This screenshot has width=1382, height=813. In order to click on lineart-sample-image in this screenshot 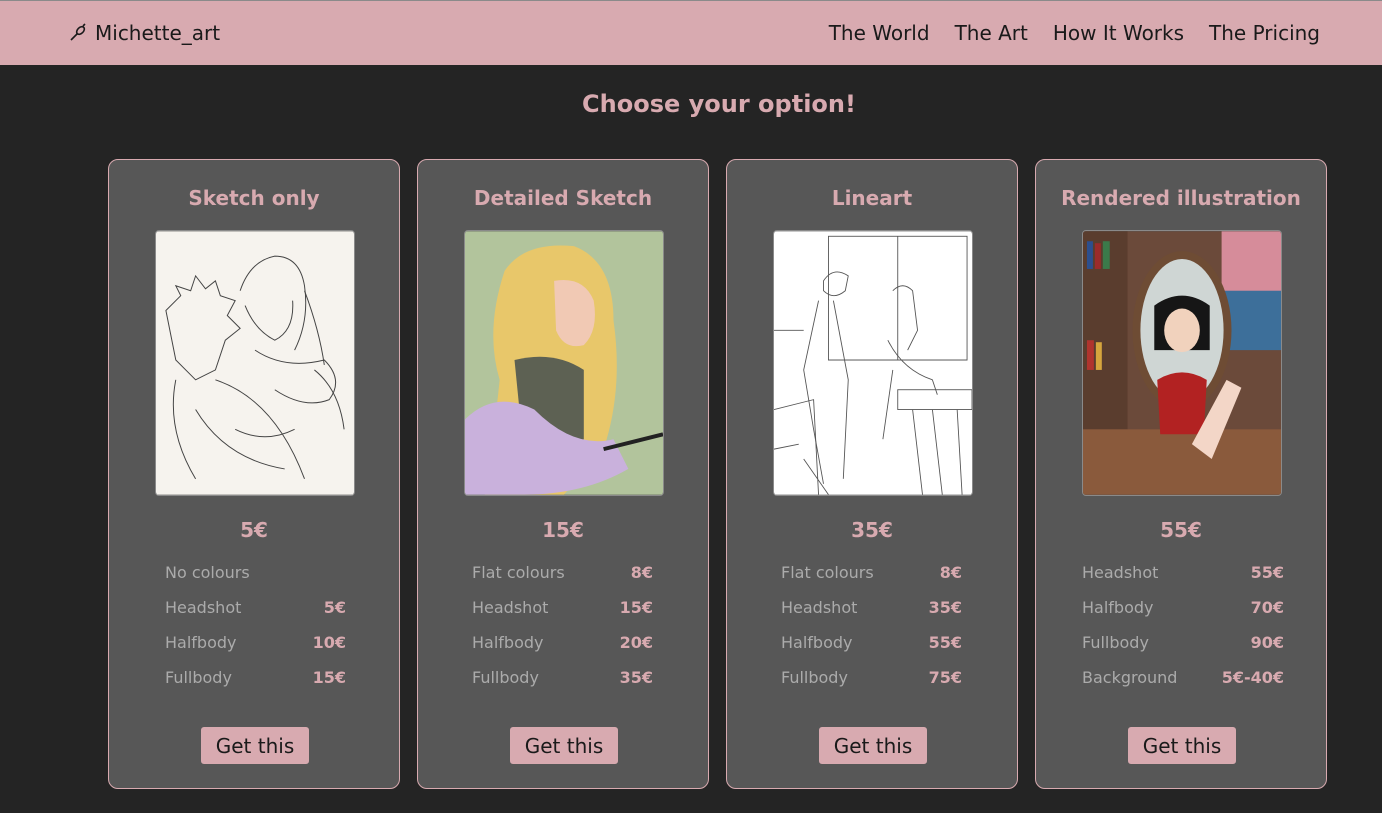, I will do `click(873, 363)`.